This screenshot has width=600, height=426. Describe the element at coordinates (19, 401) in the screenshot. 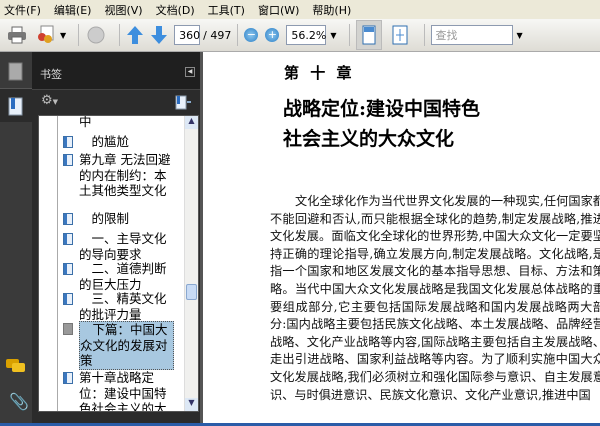

I see `attachment-icon: 📎` at that location.